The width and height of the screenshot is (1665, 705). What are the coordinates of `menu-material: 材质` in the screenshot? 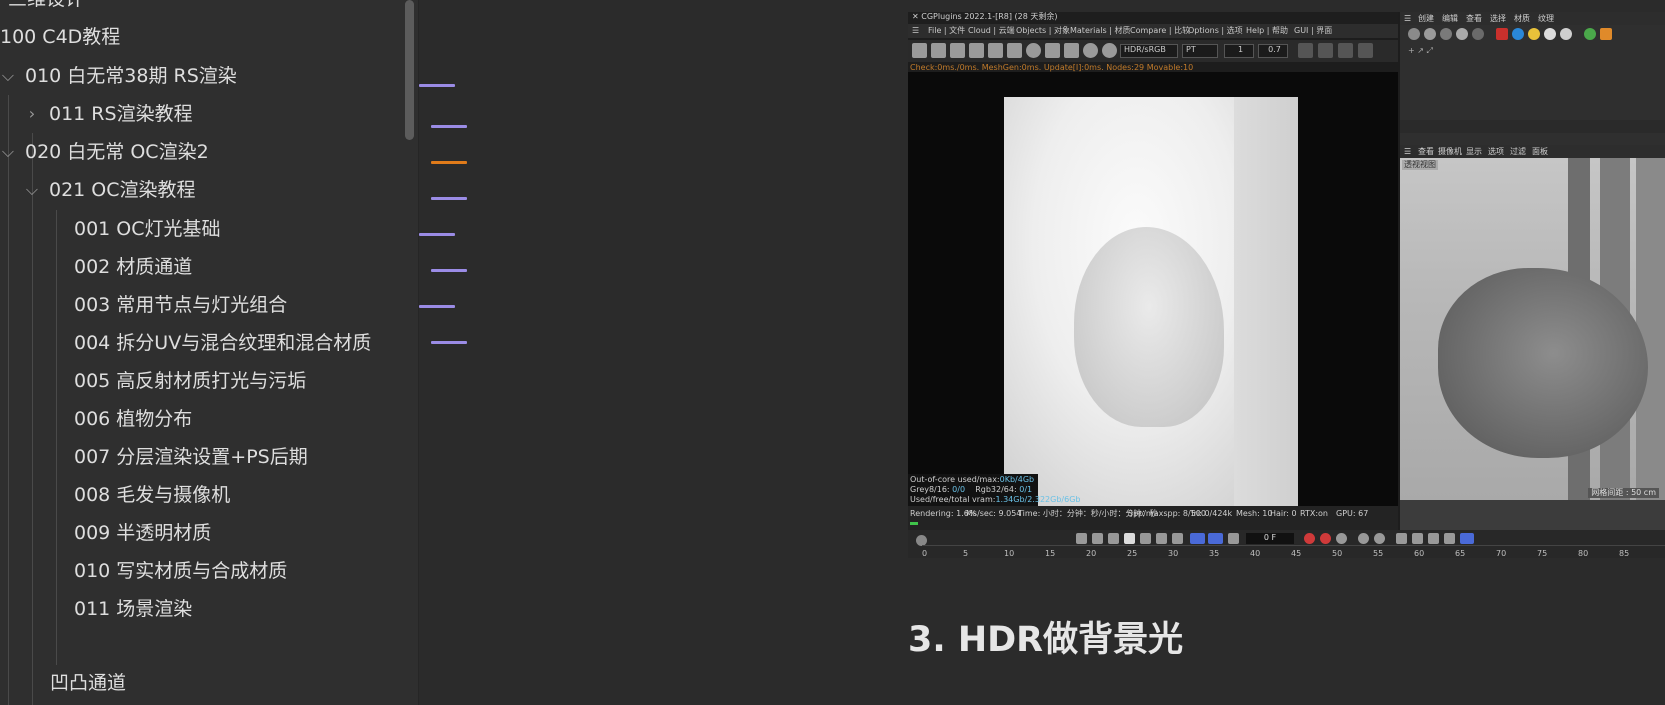 It's located at (1522, 19).